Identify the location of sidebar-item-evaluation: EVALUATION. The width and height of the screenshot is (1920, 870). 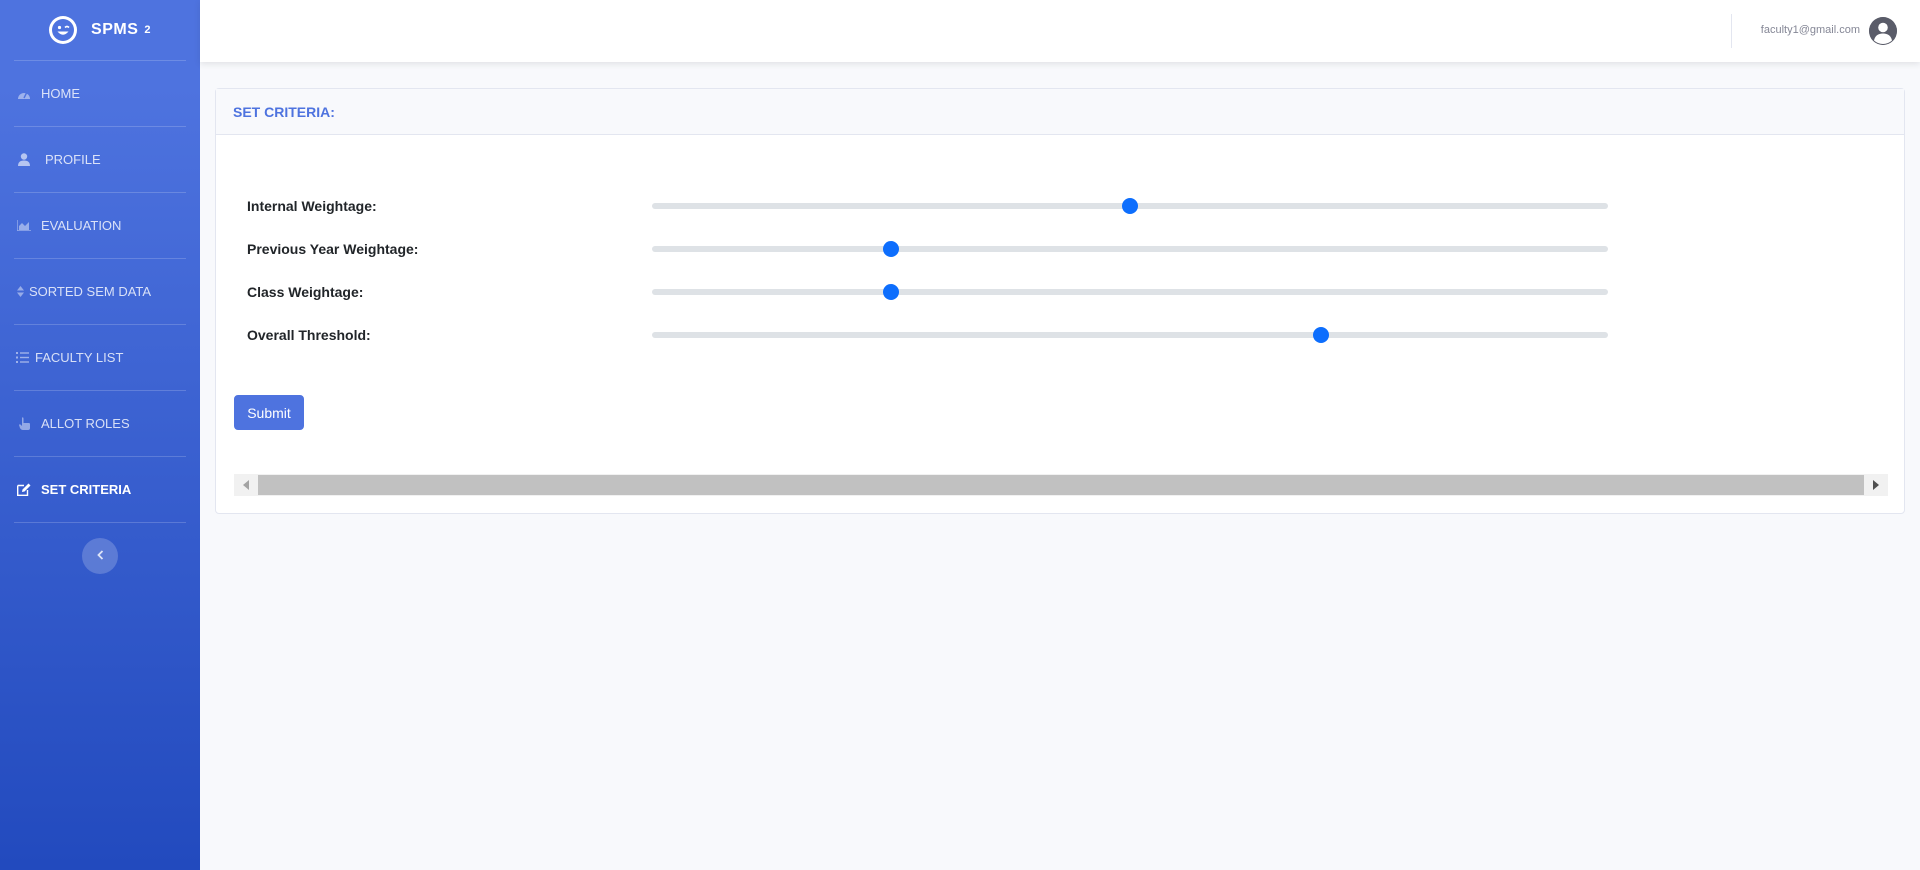
(100, 225).